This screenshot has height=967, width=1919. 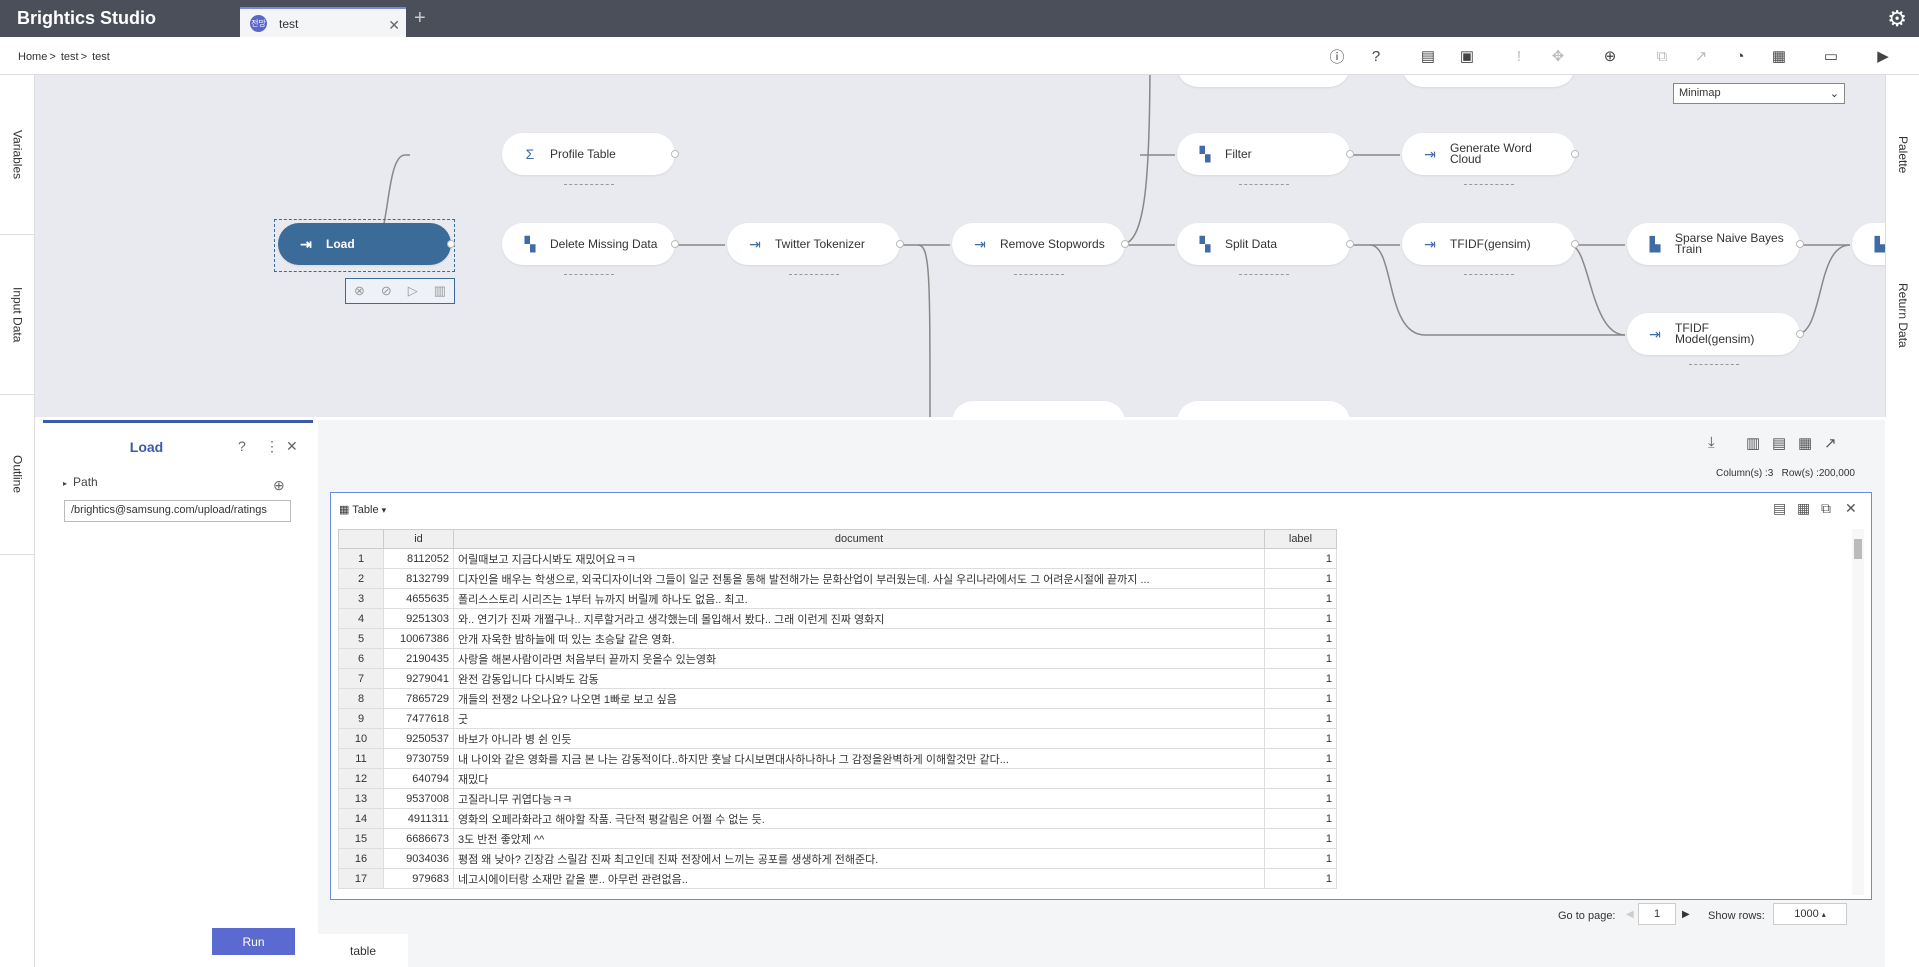 I want to click on scroll-thumb, so click(x=1858, y=549).